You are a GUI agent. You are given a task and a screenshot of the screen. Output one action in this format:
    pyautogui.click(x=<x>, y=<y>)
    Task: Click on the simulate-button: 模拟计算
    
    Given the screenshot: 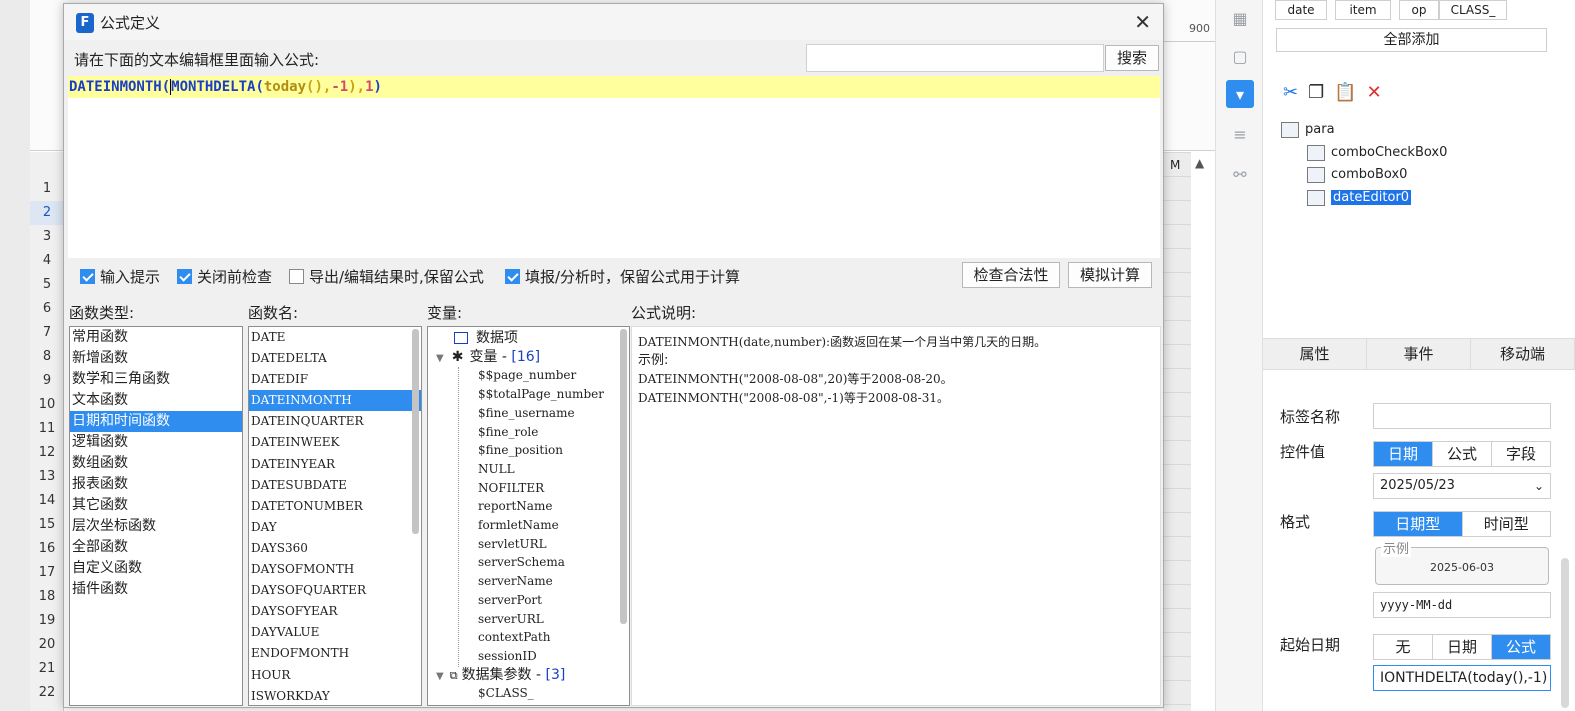 What is the action you would take?
    pyautogui.click(x=1110, y=275)
    